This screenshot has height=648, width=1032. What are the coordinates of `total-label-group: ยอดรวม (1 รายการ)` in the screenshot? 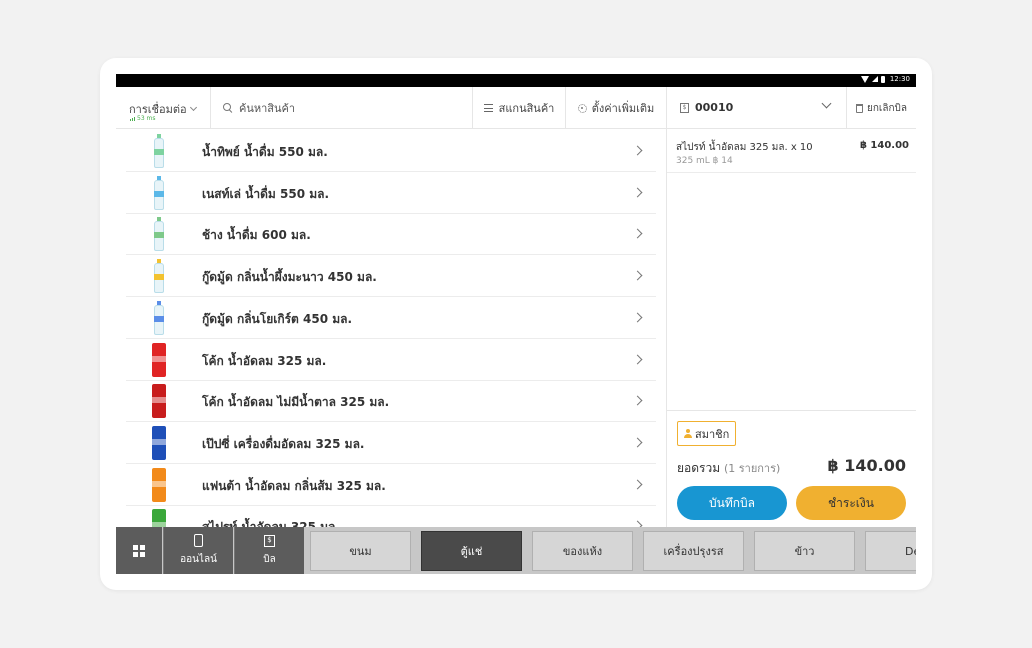 It's located at (728, 468).